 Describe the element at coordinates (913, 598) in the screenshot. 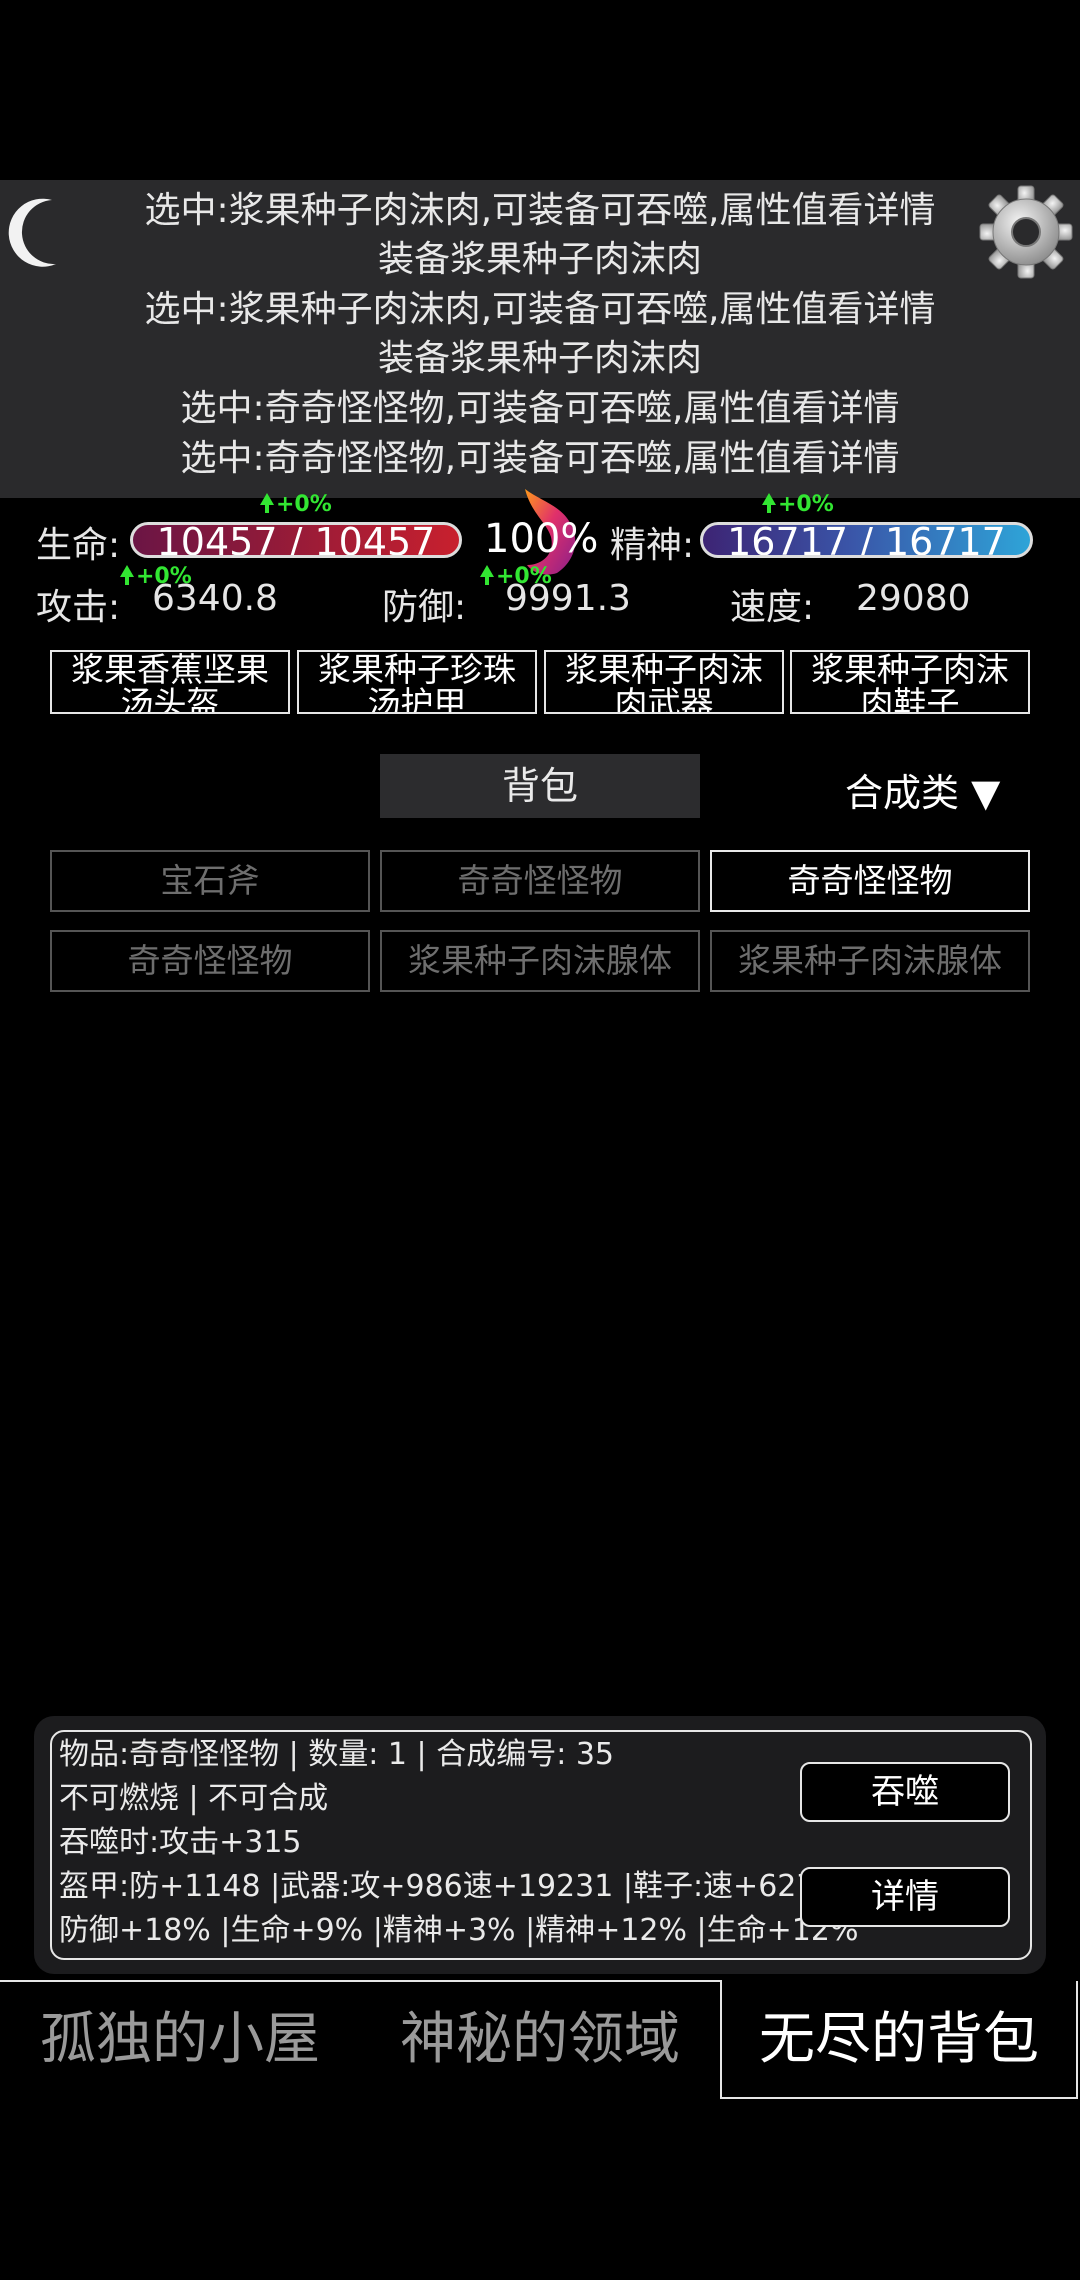

I see `spd-value: 29080` at that location.